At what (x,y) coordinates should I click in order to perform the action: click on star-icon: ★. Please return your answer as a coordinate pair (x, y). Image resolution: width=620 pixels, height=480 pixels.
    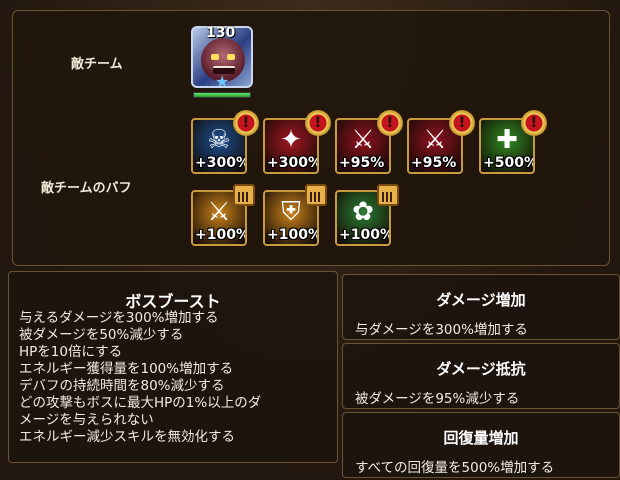
    Looking at the image, I should click on (222, 80).